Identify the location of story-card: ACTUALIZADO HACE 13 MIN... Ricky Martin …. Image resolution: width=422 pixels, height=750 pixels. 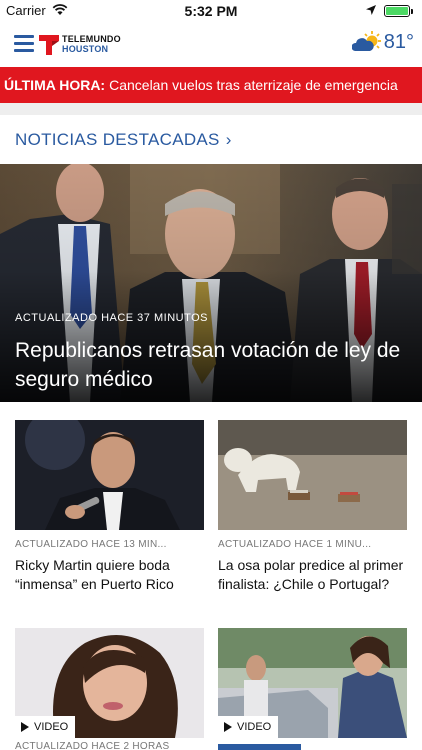
(109, 507).